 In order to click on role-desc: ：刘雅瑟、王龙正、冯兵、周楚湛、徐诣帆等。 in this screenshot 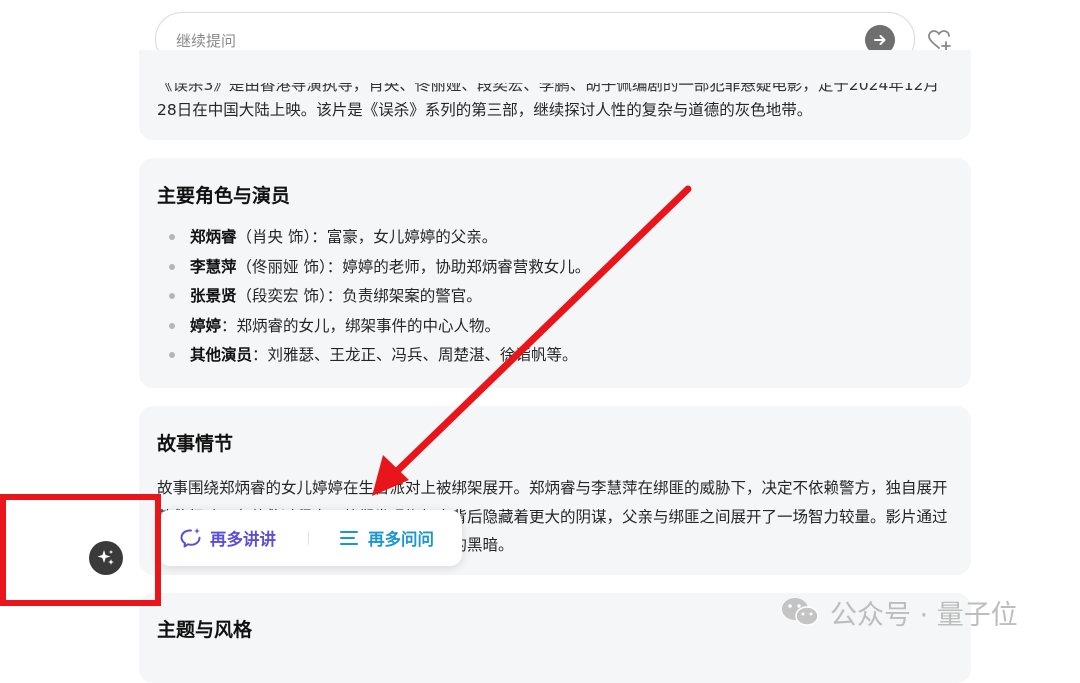, I will do `click(415, 355)`.